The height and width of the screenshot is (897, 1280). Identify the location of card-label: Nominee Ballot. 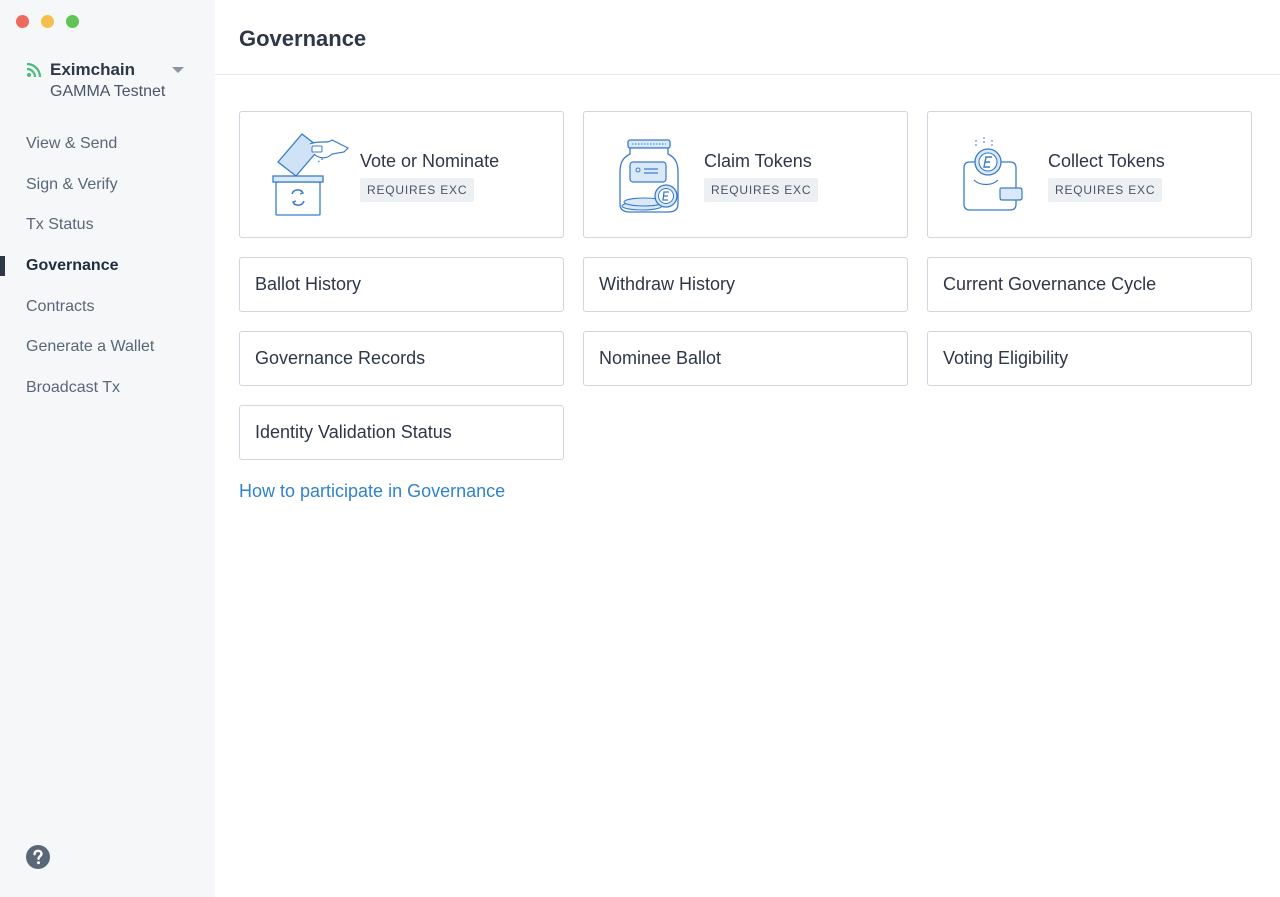
(660, 358).